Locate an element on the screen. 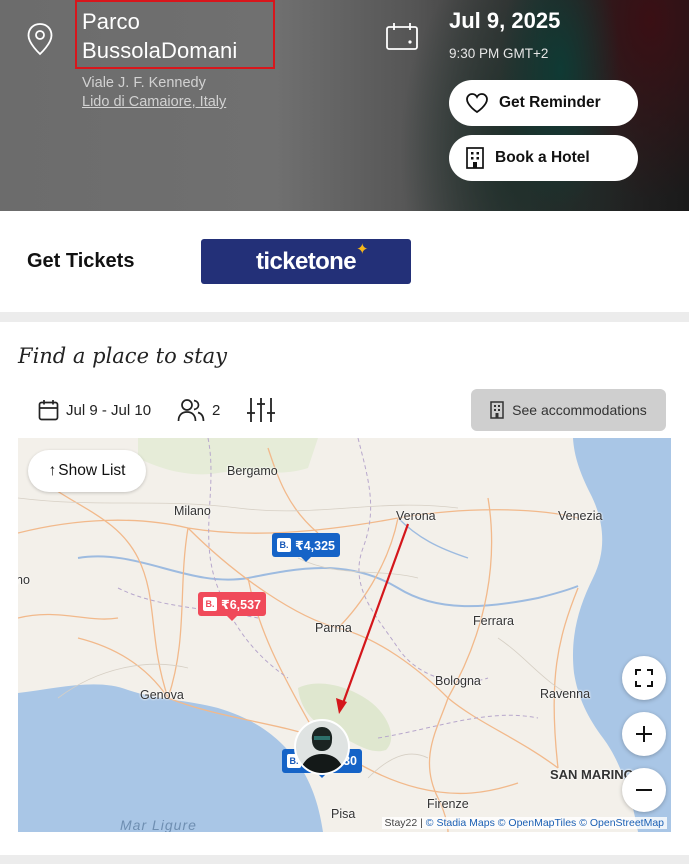 This screenshot has width=689, height=864. city-label: Verona is located at coordinates (416, 516).